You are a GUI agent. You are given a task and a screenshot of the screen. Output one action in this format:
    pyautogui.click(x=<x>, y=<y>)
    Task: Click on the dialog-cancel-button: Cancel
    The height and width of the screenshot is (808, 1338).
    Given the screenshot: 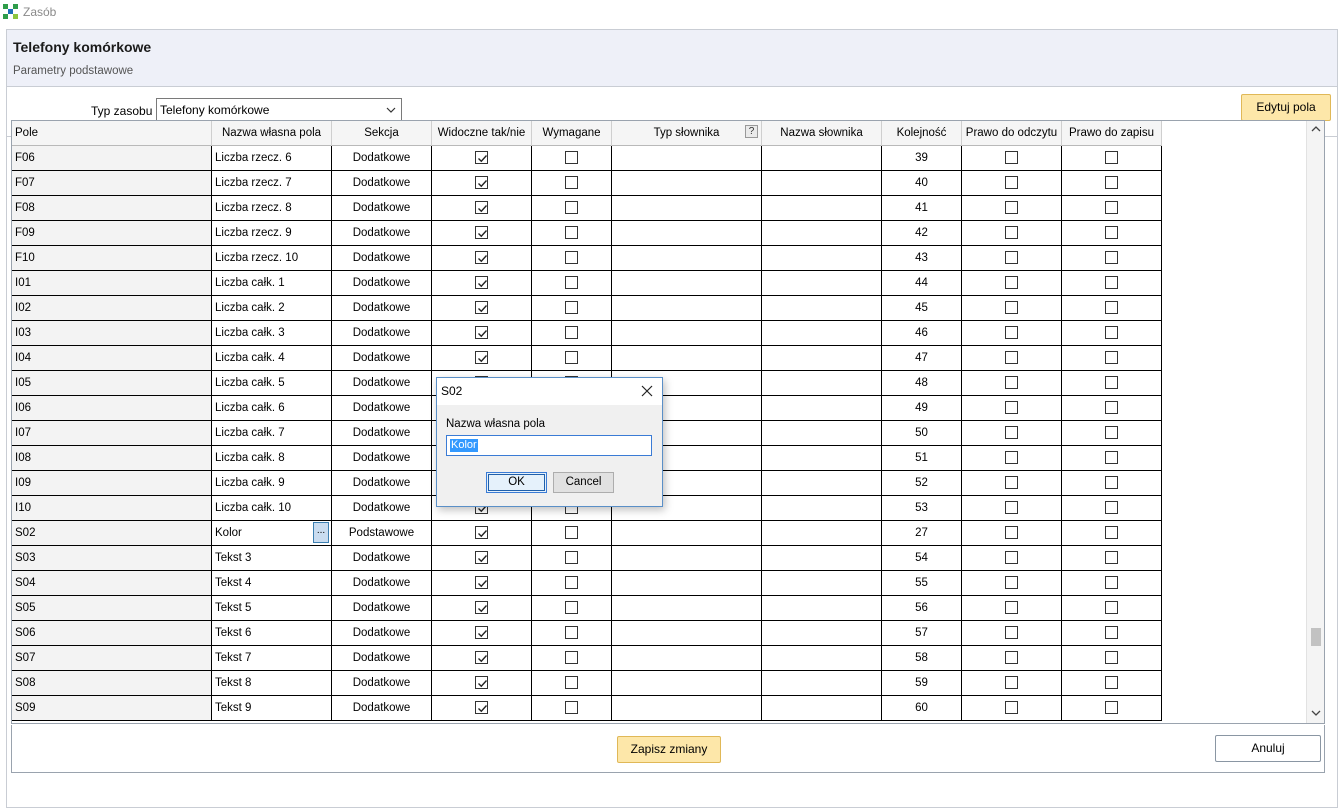 What is the action you would take?
    pyautogui.click(x=583, y=482)
    